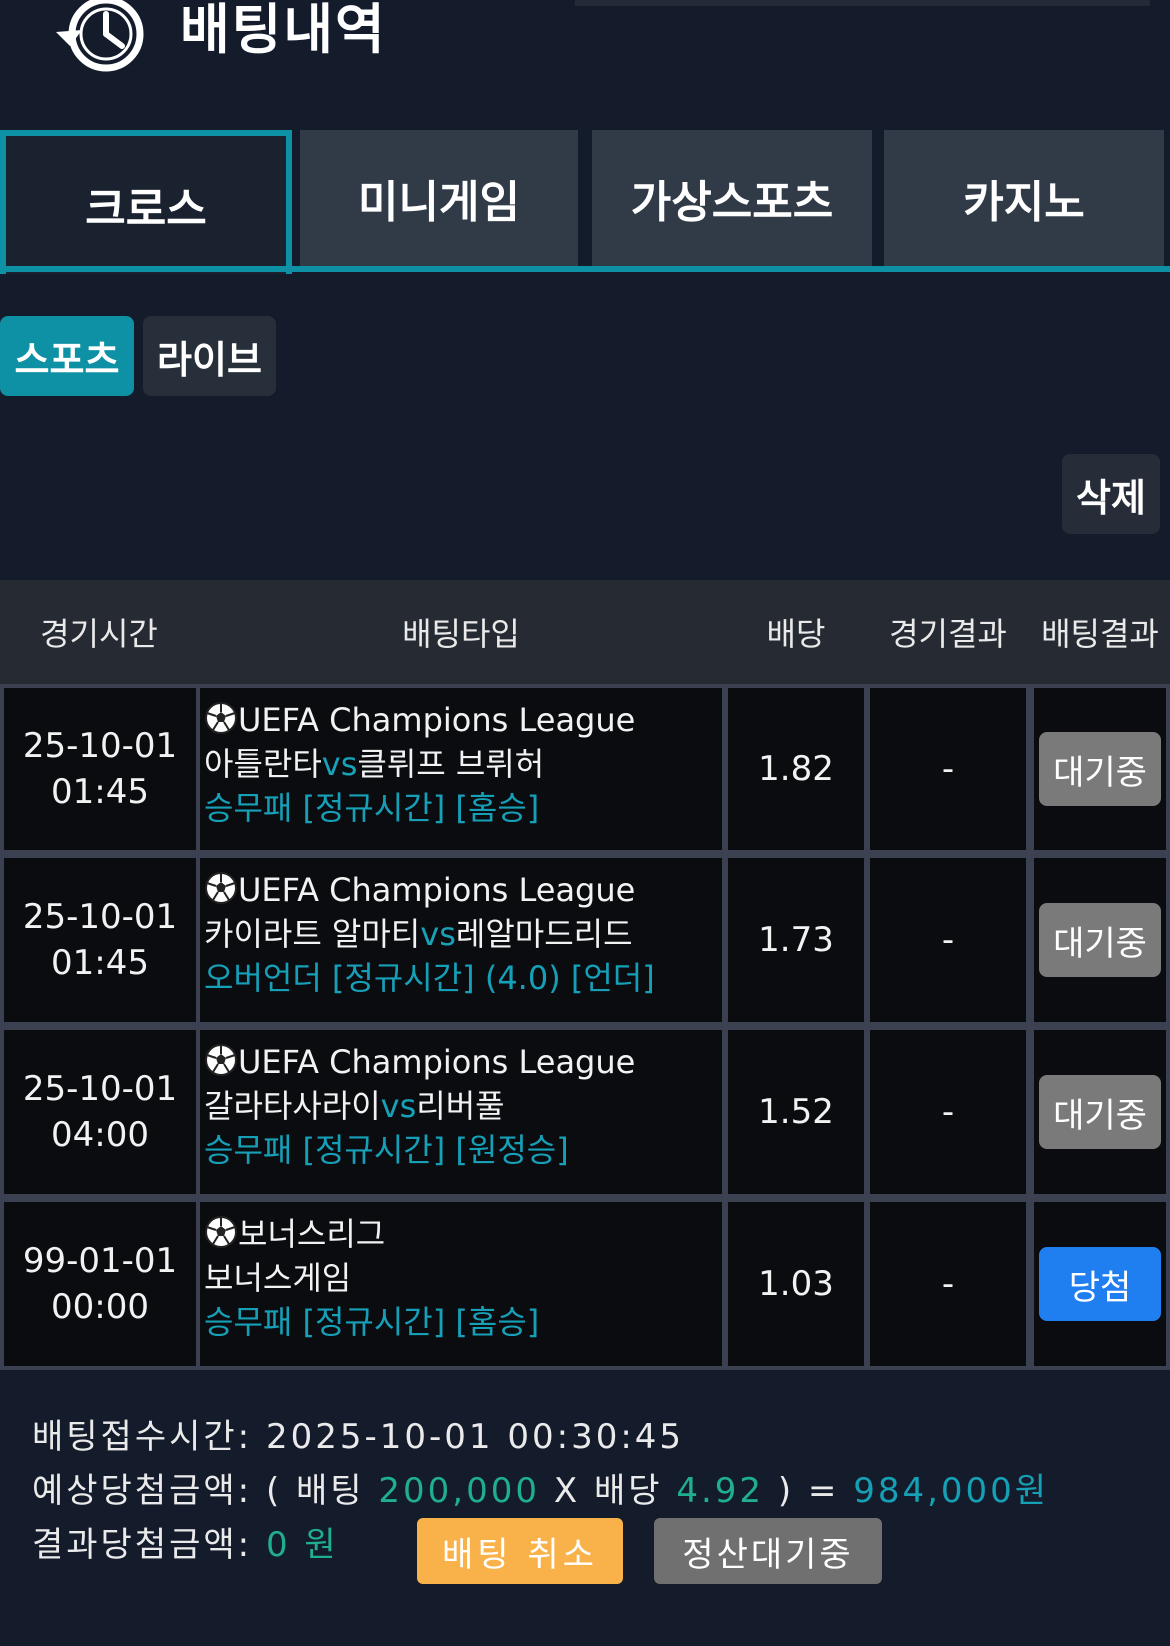 The image size is (1170, 1646). What do you see at coordinates (142, 1545) in the screenshot?
I see `result-win-label: 결과당첨금액:` at bounding box center [142, 1545].